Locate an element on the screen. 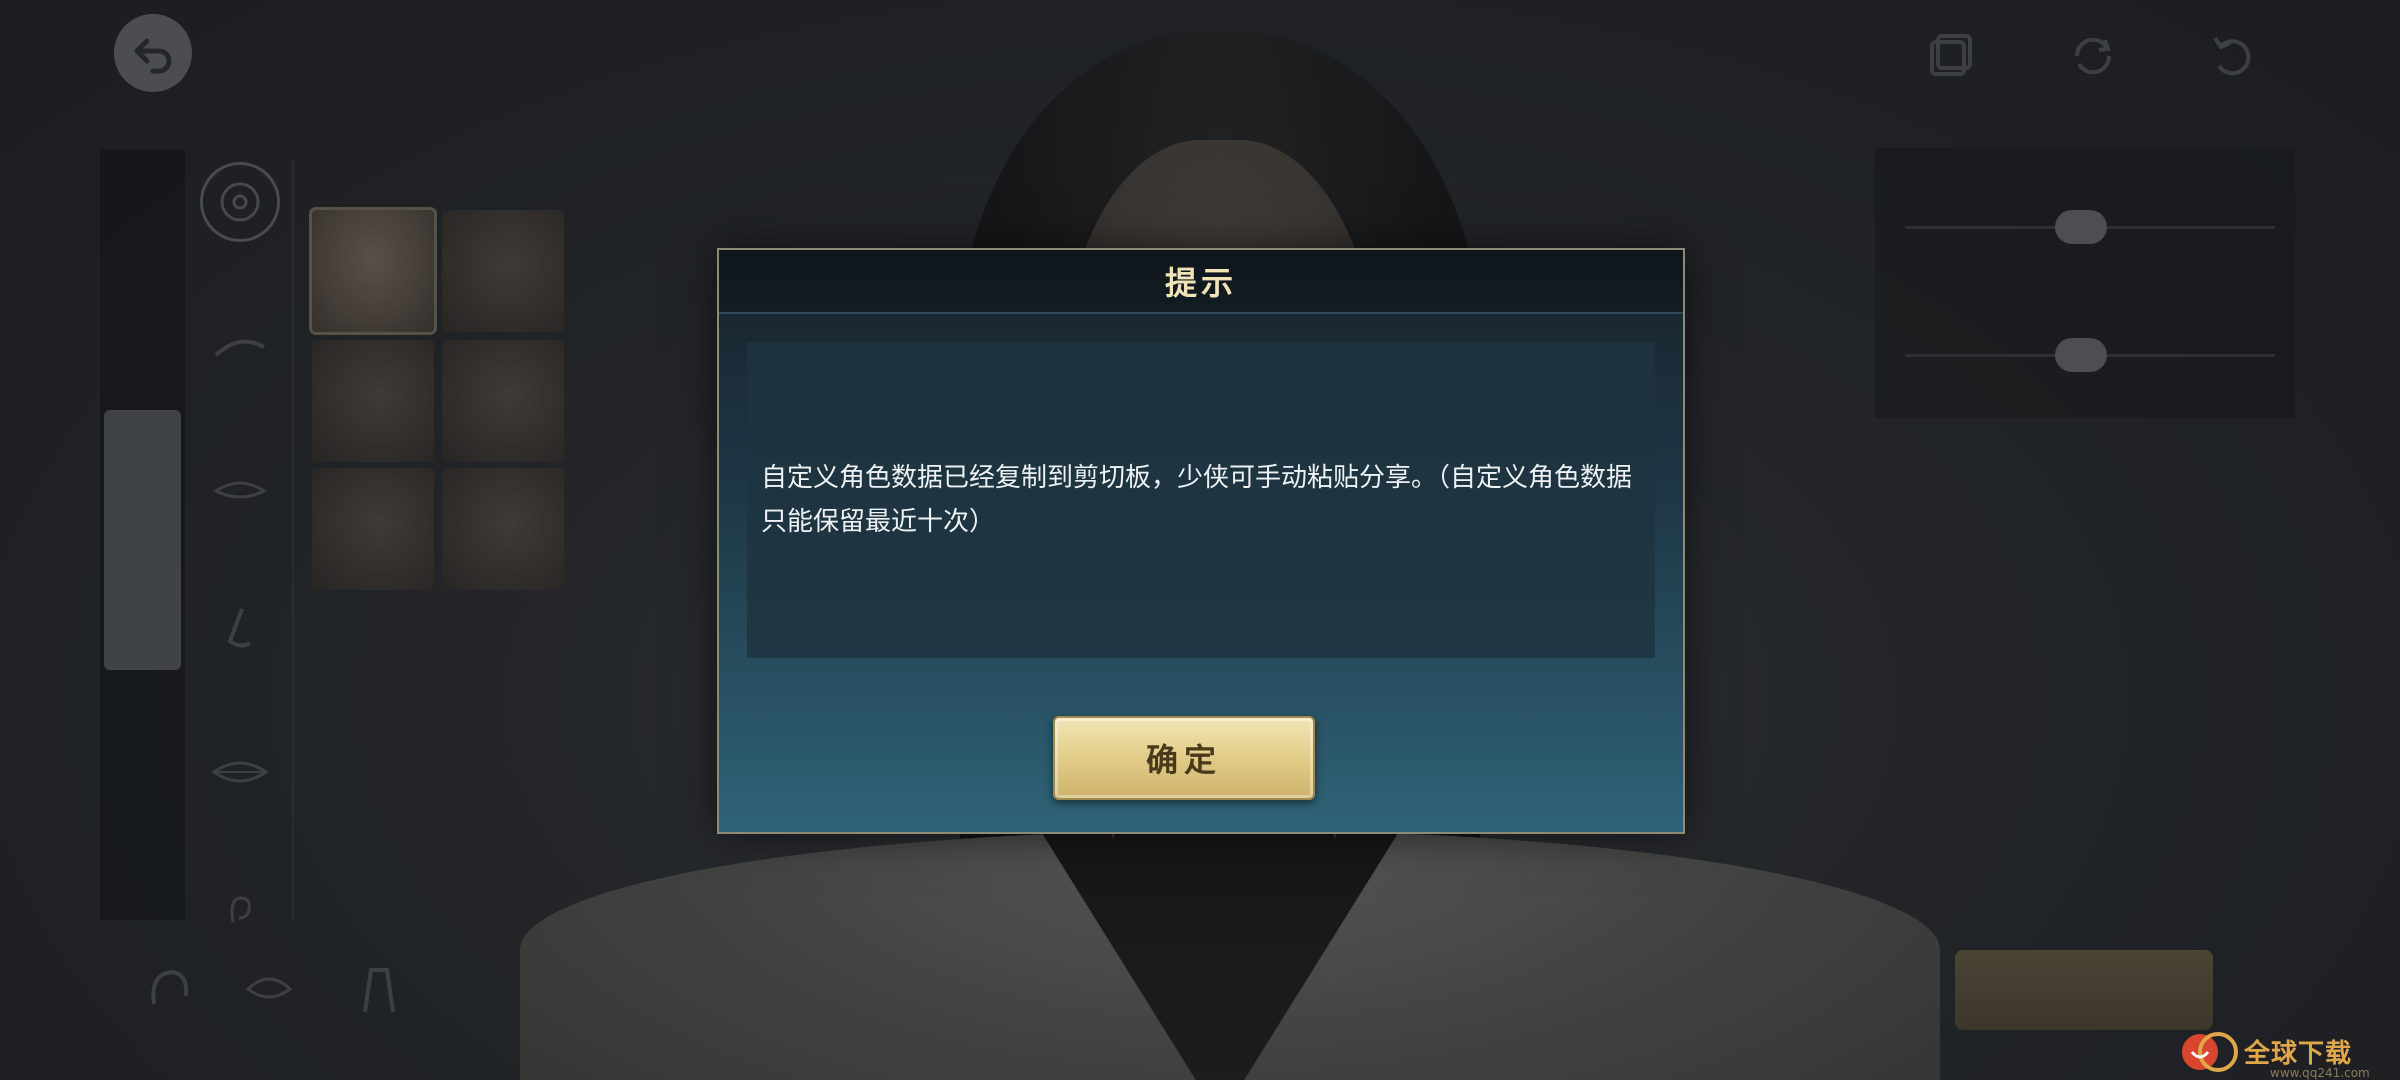 This screenshot has height=1080, width=2400. watermark-url: www.qq241.com is located at coordinates (2320, 1073).